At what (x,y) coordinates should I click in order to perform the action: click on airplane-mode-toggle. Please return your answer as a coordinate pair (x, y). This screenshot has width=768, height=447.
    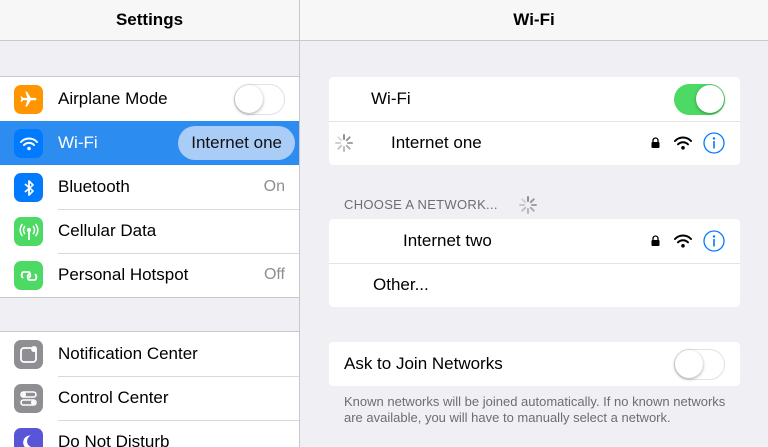
    Looking at the image, I should click on (259, 99).